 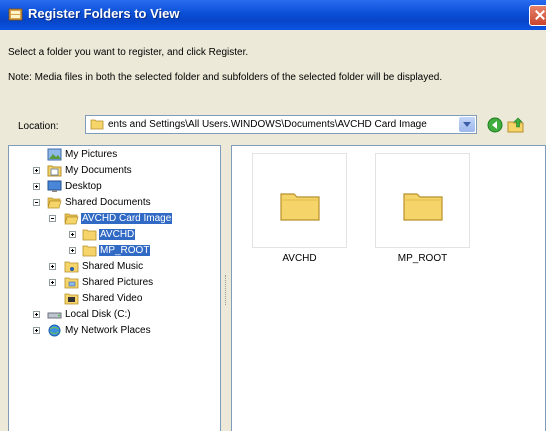 I want to click on location-label: Location:, so click(x=38, y=126).